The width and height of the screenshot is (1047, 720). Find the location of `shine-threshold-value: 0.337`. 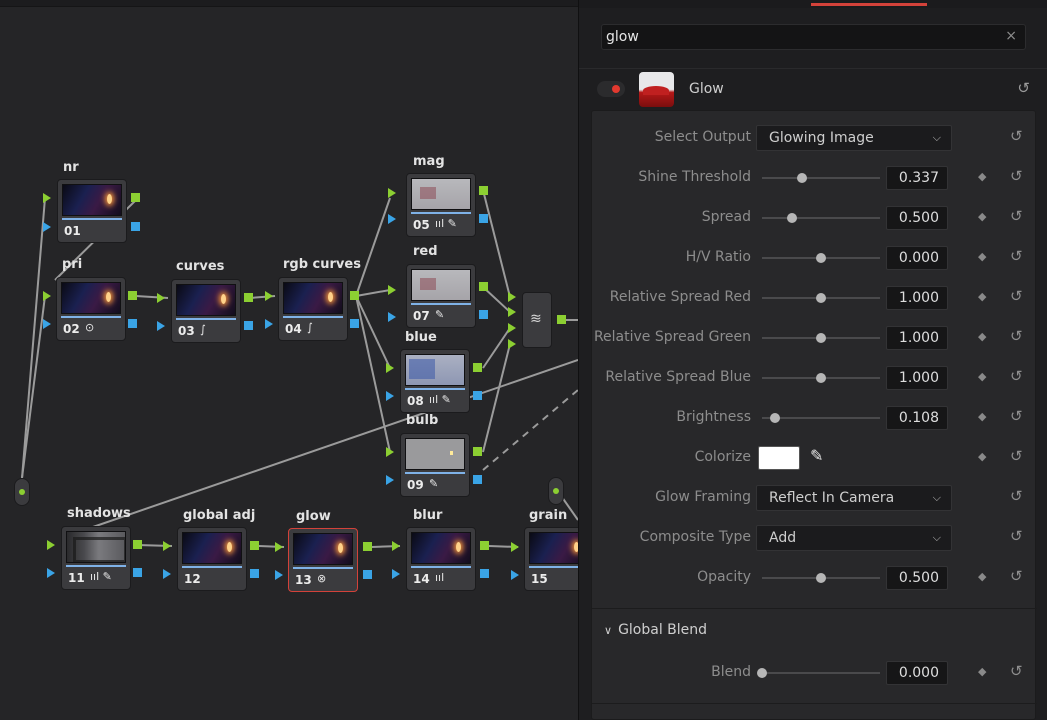

shine-threshold-value: 0.337 is located at coordinates (917, 178).